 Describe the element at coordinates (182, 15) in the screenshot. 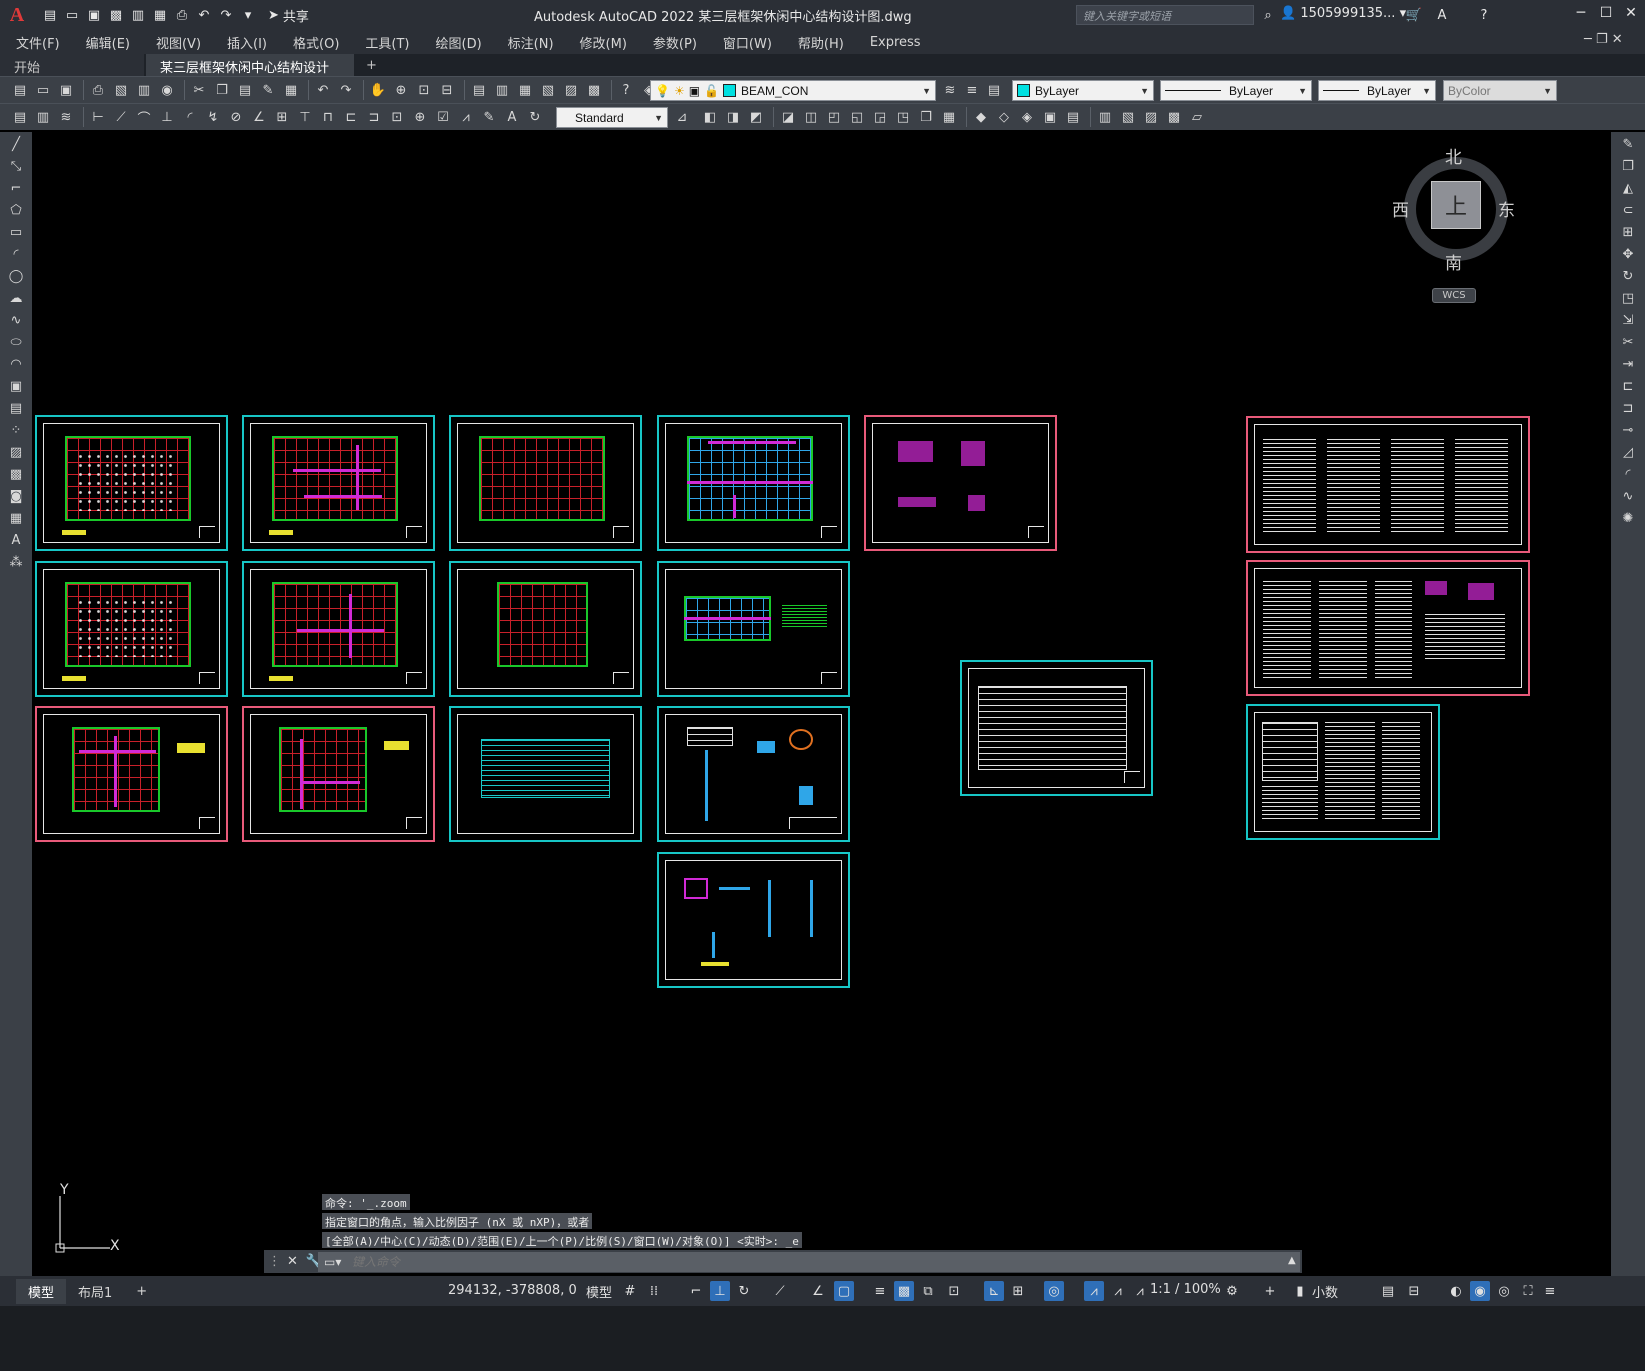

I see `print-icon: ⎙` at that location.